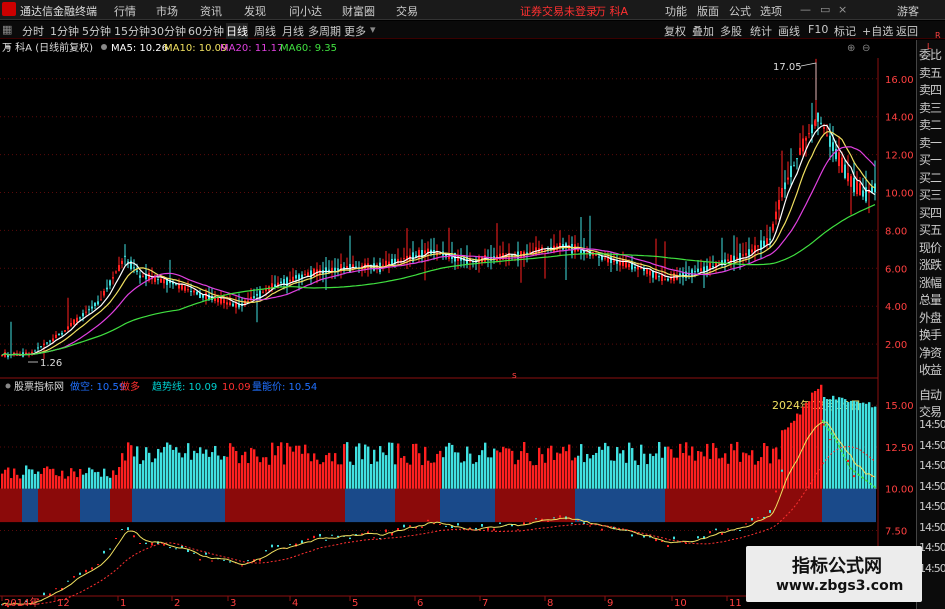  Describe the element at coordinates (703, 31) in the screenshot. I see `tool-button: 叠加` at that location.